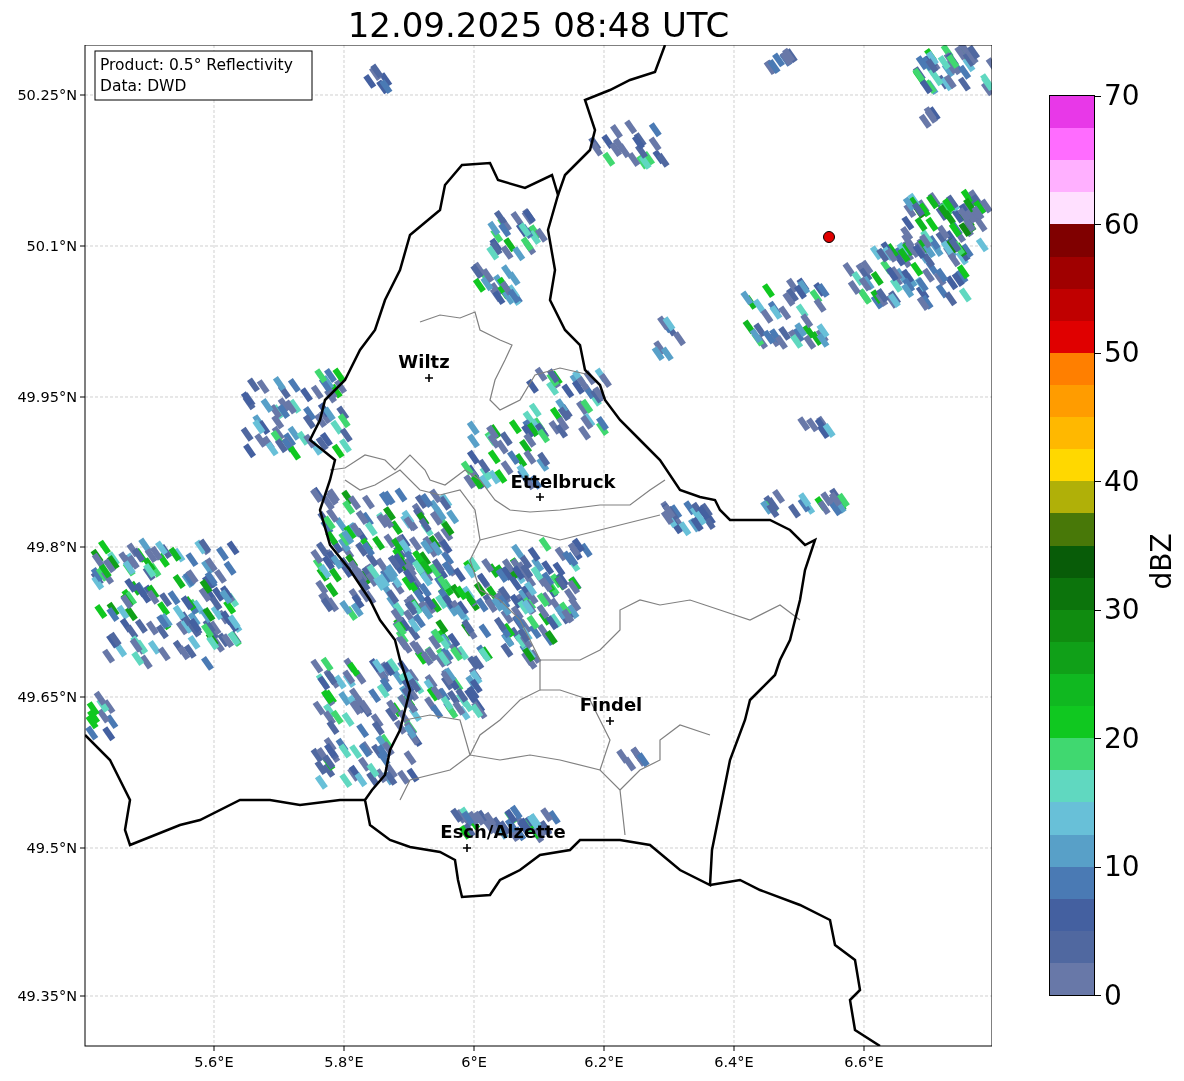 This screenshot has height=1081, width=1184. What do you see at coordinates (611, 704) in the screenshot?
I see `city-label: Findel` at bounding box center [611, 704].